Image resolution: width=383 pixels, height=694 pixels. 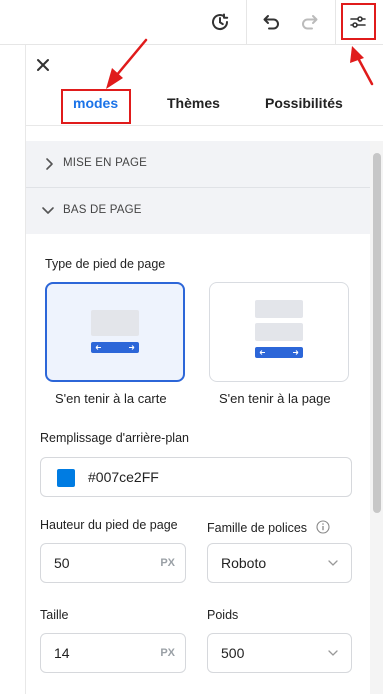 What do you see at coordinates (105, 163) in the screenshot?
I see `section-label: MISE EN PAGE` at bounding box center [105, 163].